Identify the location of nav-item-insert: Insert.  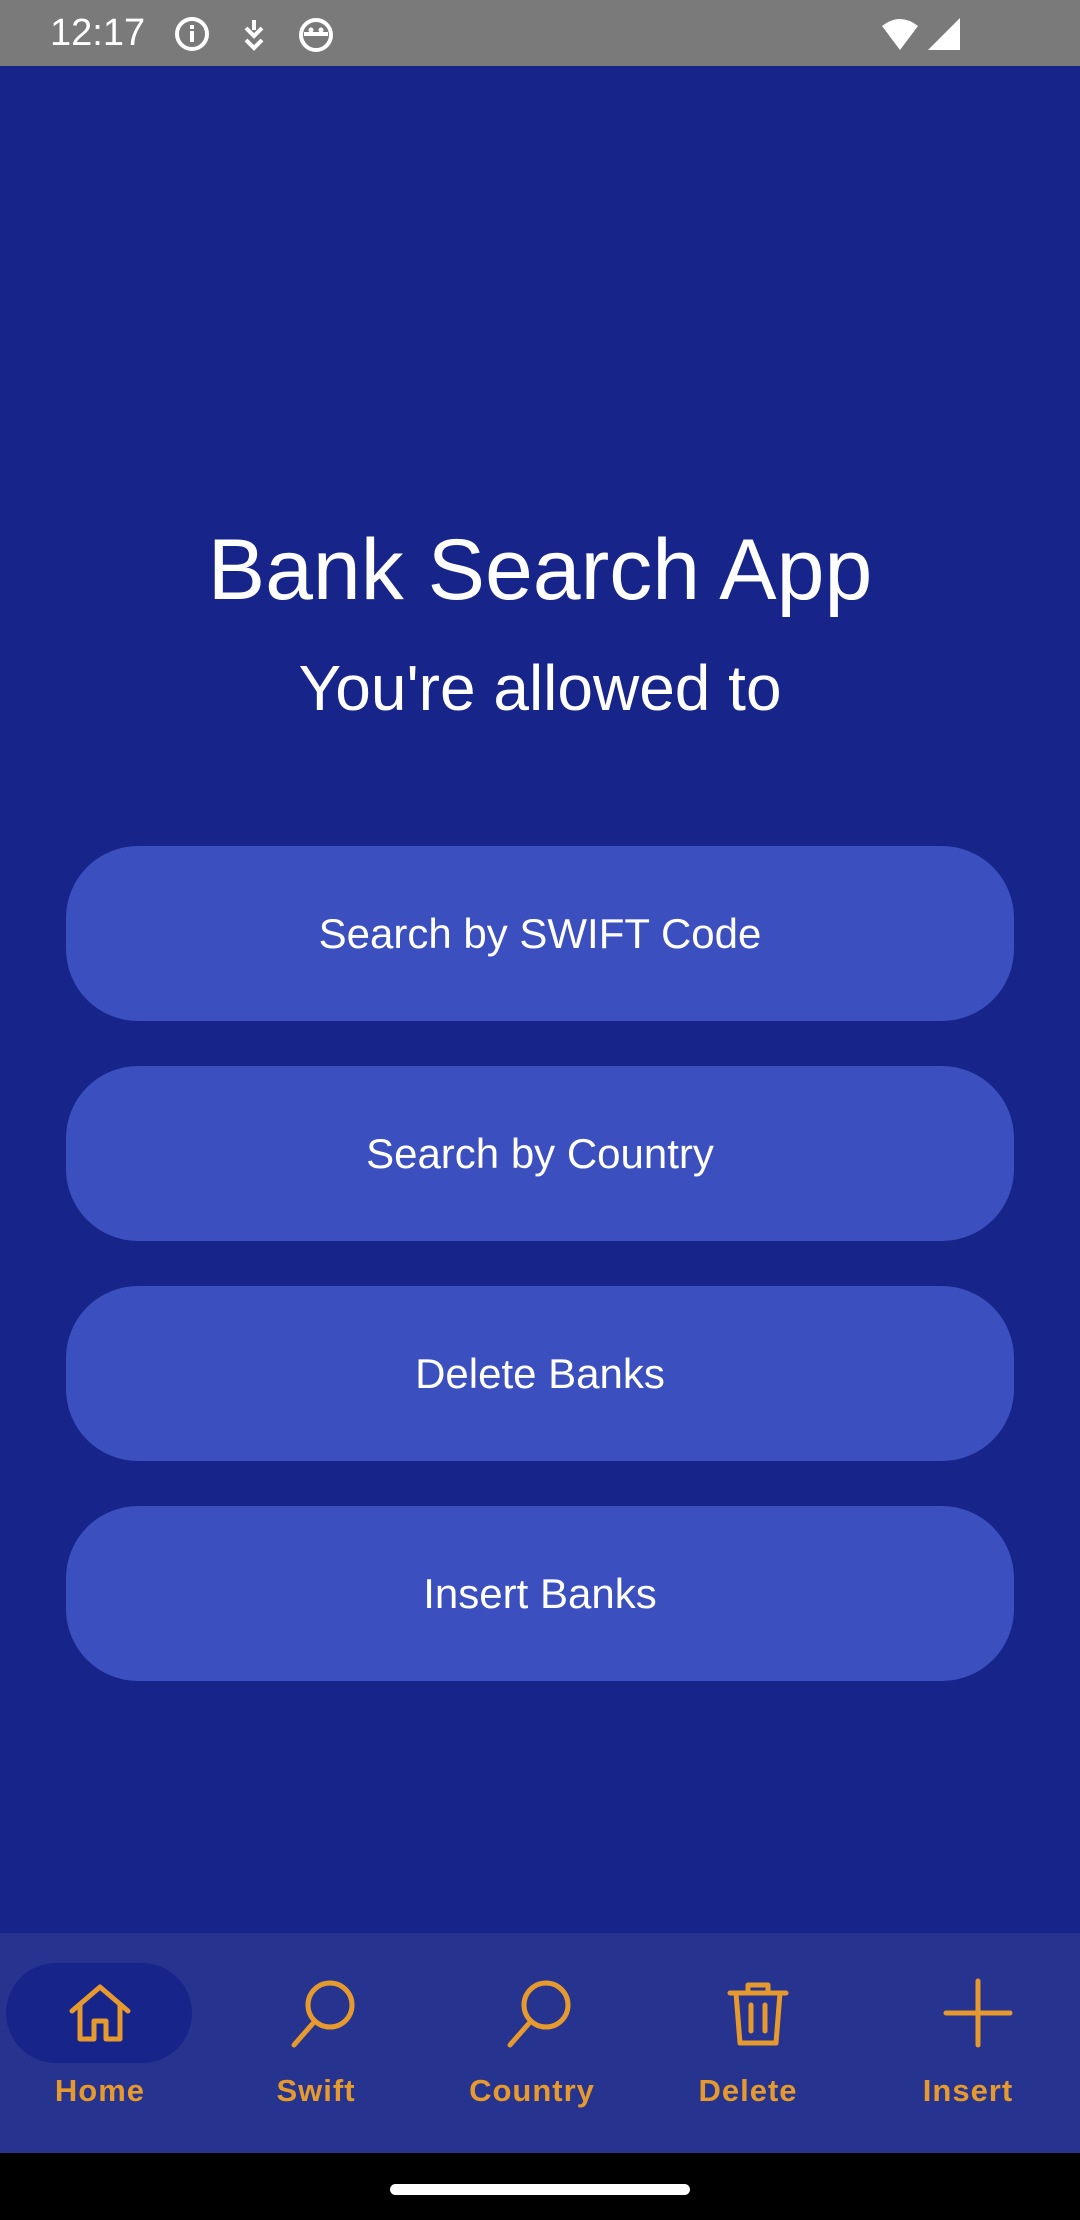
(972, 2043).